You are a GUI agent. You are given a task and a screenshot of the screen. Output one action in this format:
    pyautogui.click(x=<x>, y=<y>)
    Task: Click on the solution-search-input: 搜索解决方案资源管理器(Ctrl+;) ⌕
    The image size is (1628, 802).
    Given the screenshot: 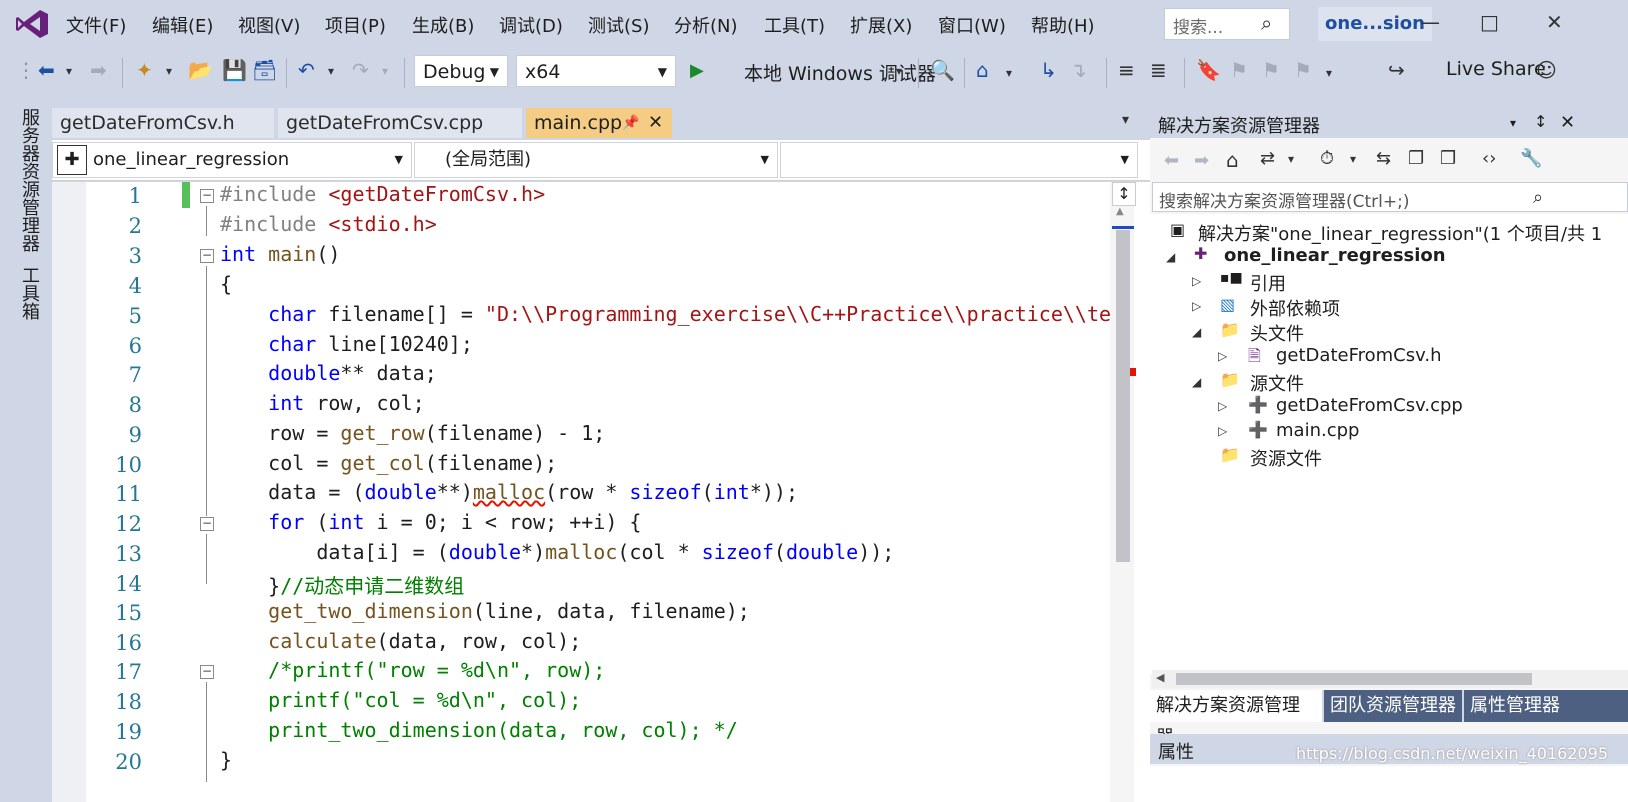 What is the action you would take?
    pyautogui.click(x=1390, y=197)
    